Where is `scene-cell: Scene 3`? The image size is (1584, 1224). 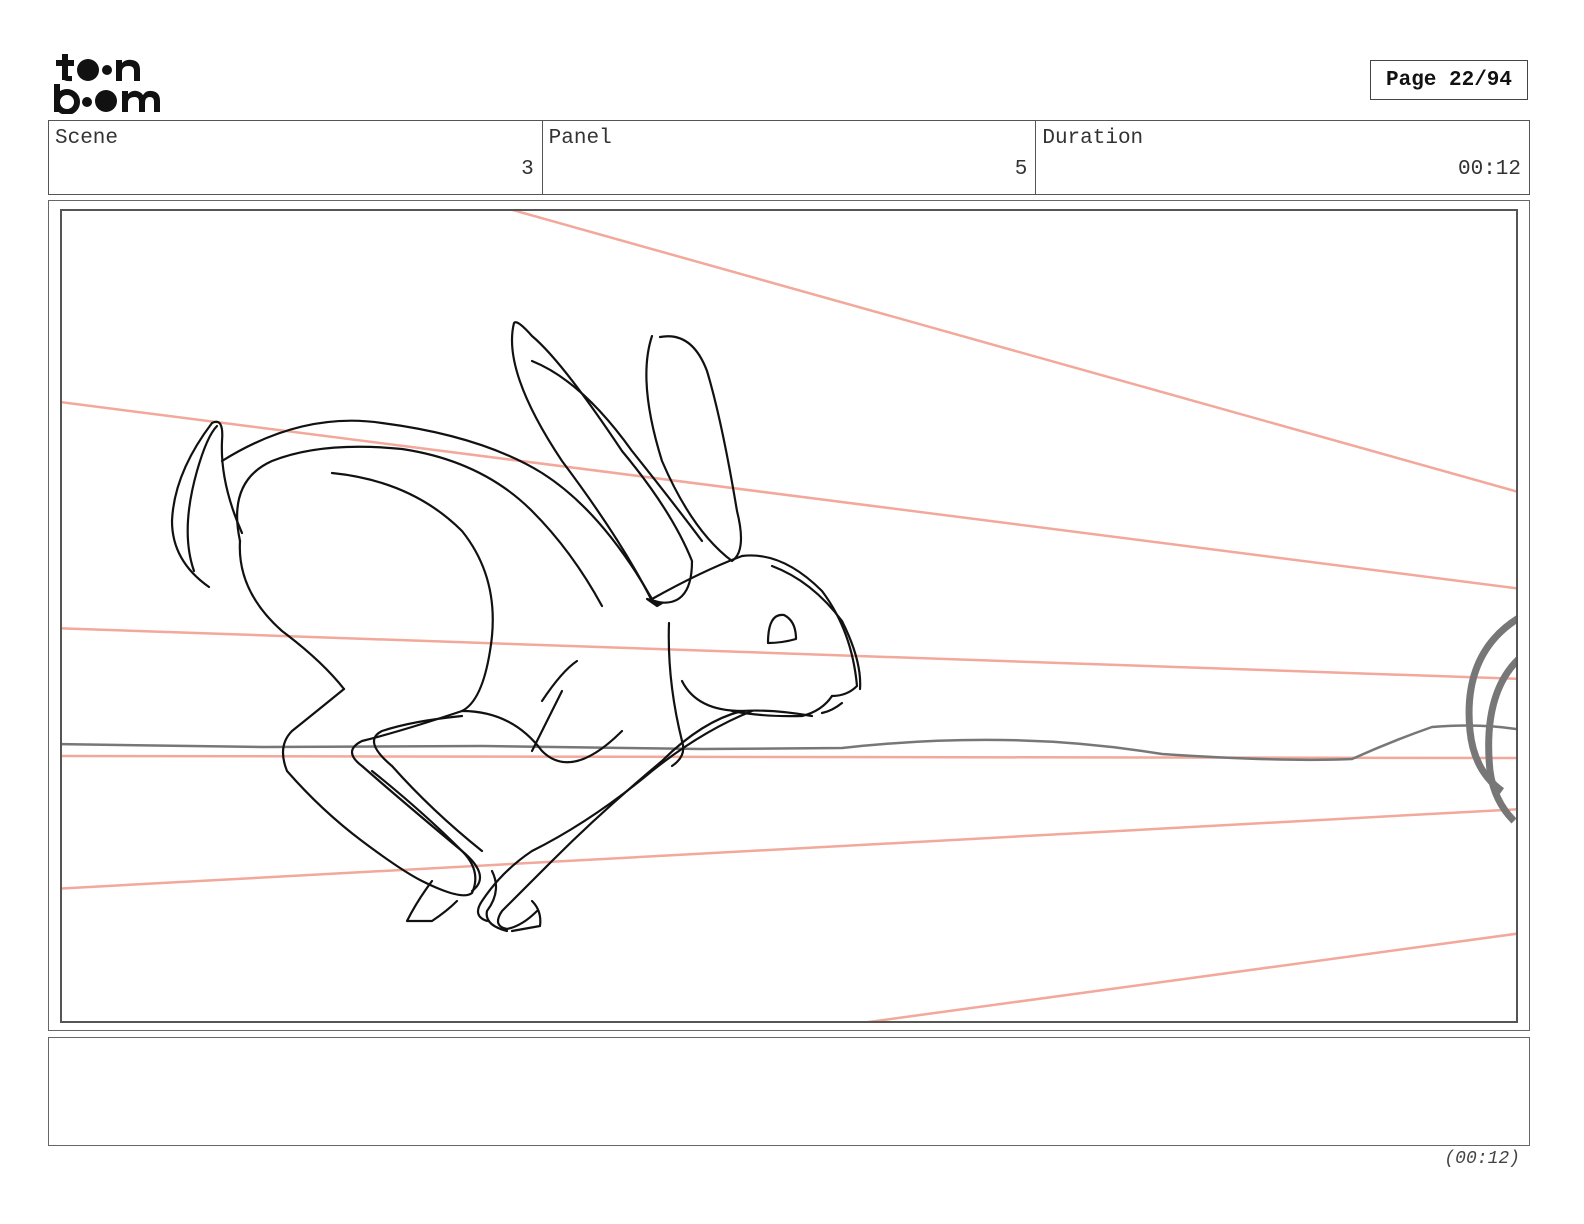
scene-cell: Scene 3 is located at coordinates (296, 157).